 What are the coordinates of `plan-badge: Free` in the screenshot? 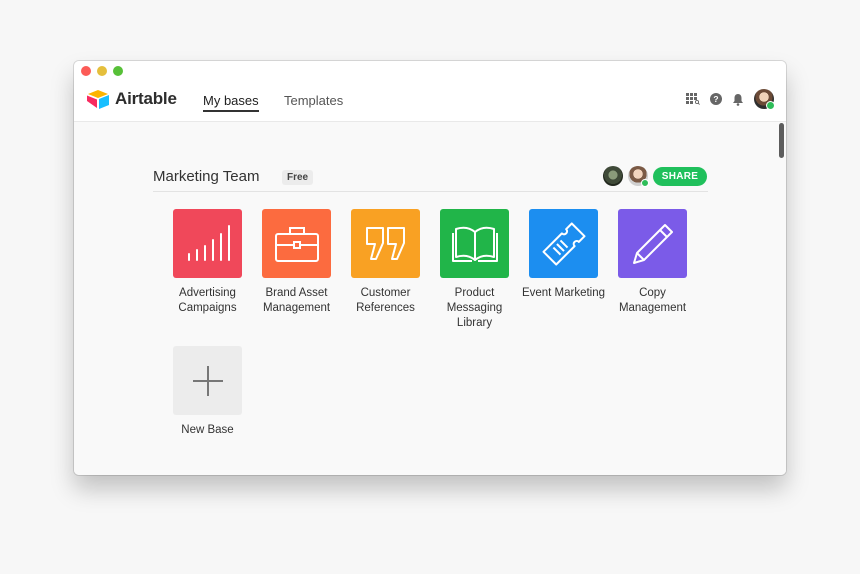 It's located at (298, 177).